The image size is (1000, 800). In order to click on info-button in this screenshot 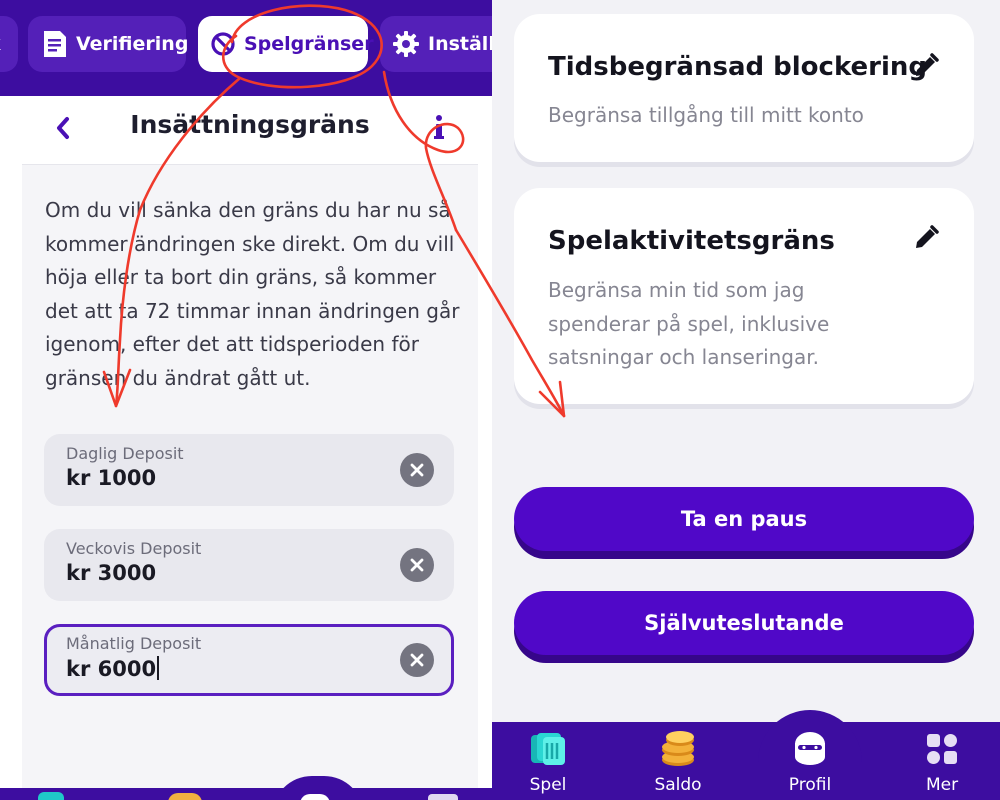, I will do `click(439, 128)`.